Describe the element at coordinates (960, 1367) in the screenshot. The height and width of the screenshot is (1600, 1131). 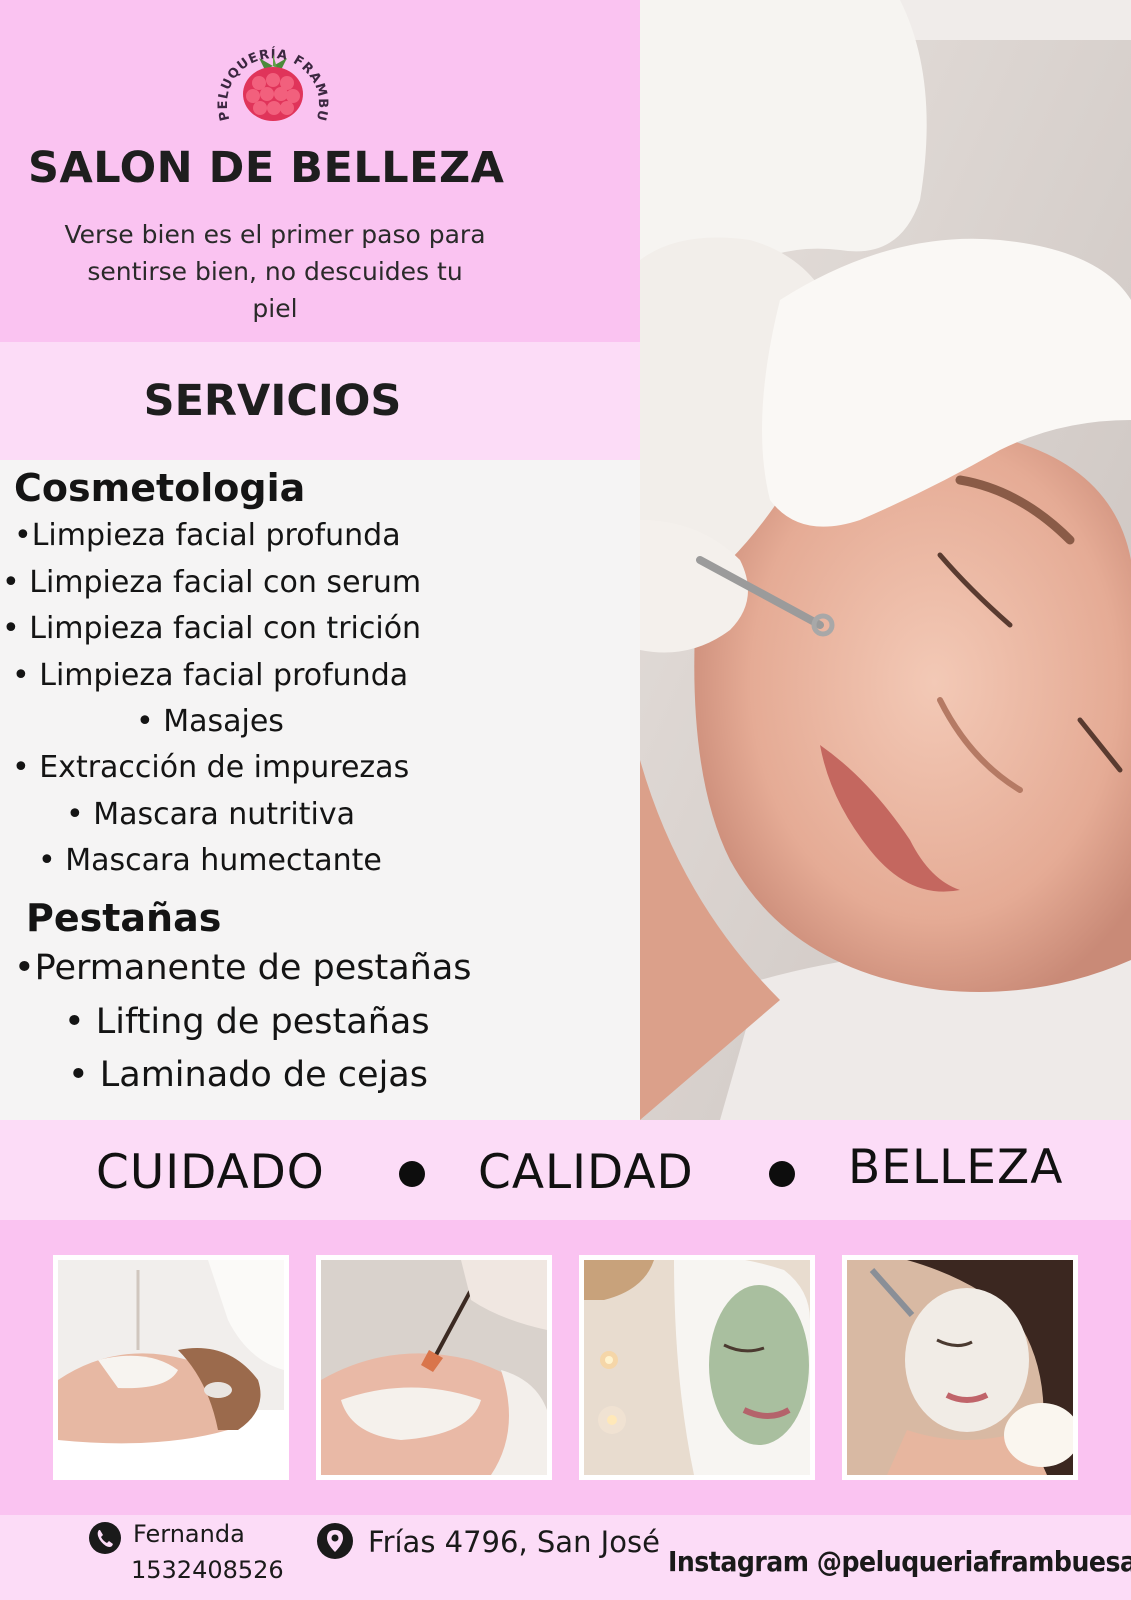
I see `thumbnail-white-mask` at that location.